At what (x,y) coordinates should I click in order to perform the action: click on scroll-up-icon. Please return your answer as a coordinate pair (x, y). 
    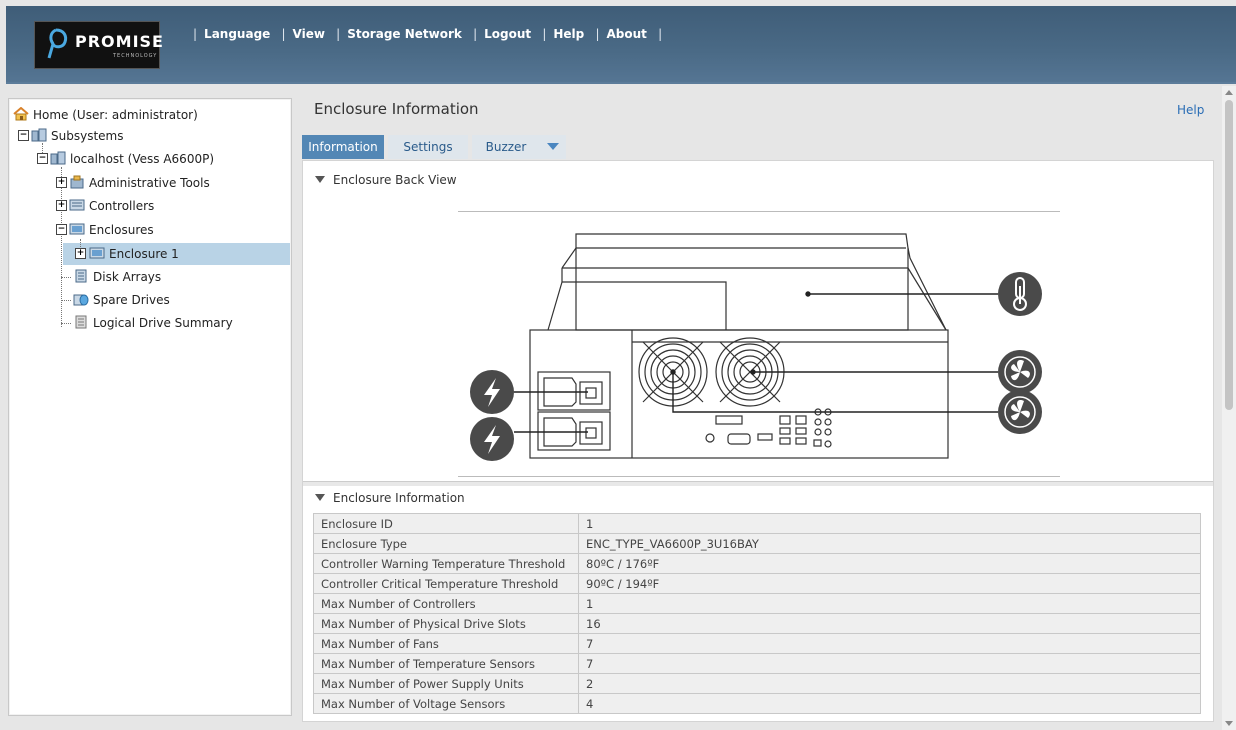
    Looking at the image, I should click on (1229, 92).